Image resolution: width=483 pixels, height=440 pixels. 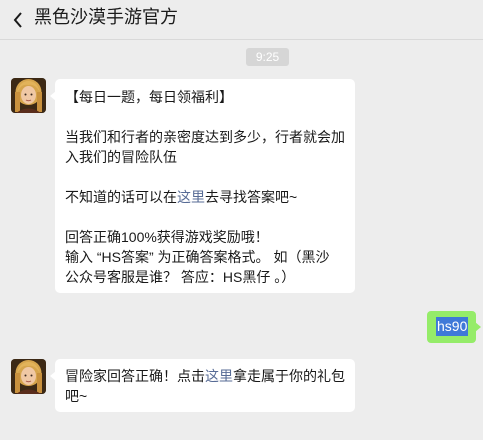 I want to click on message-timestamp: 9:25, so click(x=267, y=57).